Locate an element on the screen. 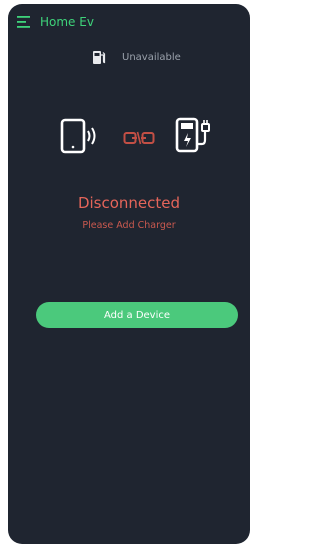 This screenshot has width=320, height=549. tablet-wireless-icon is located at coordinates (78, 136).